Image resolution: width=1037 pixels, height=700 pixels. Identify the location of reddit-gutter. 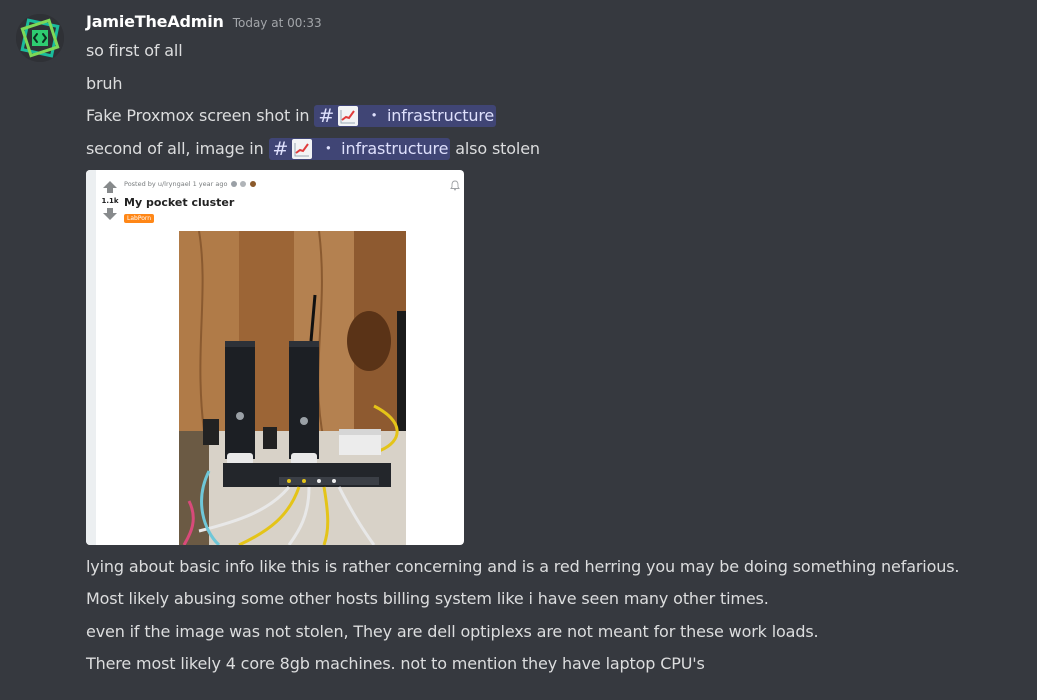
(91, 357).